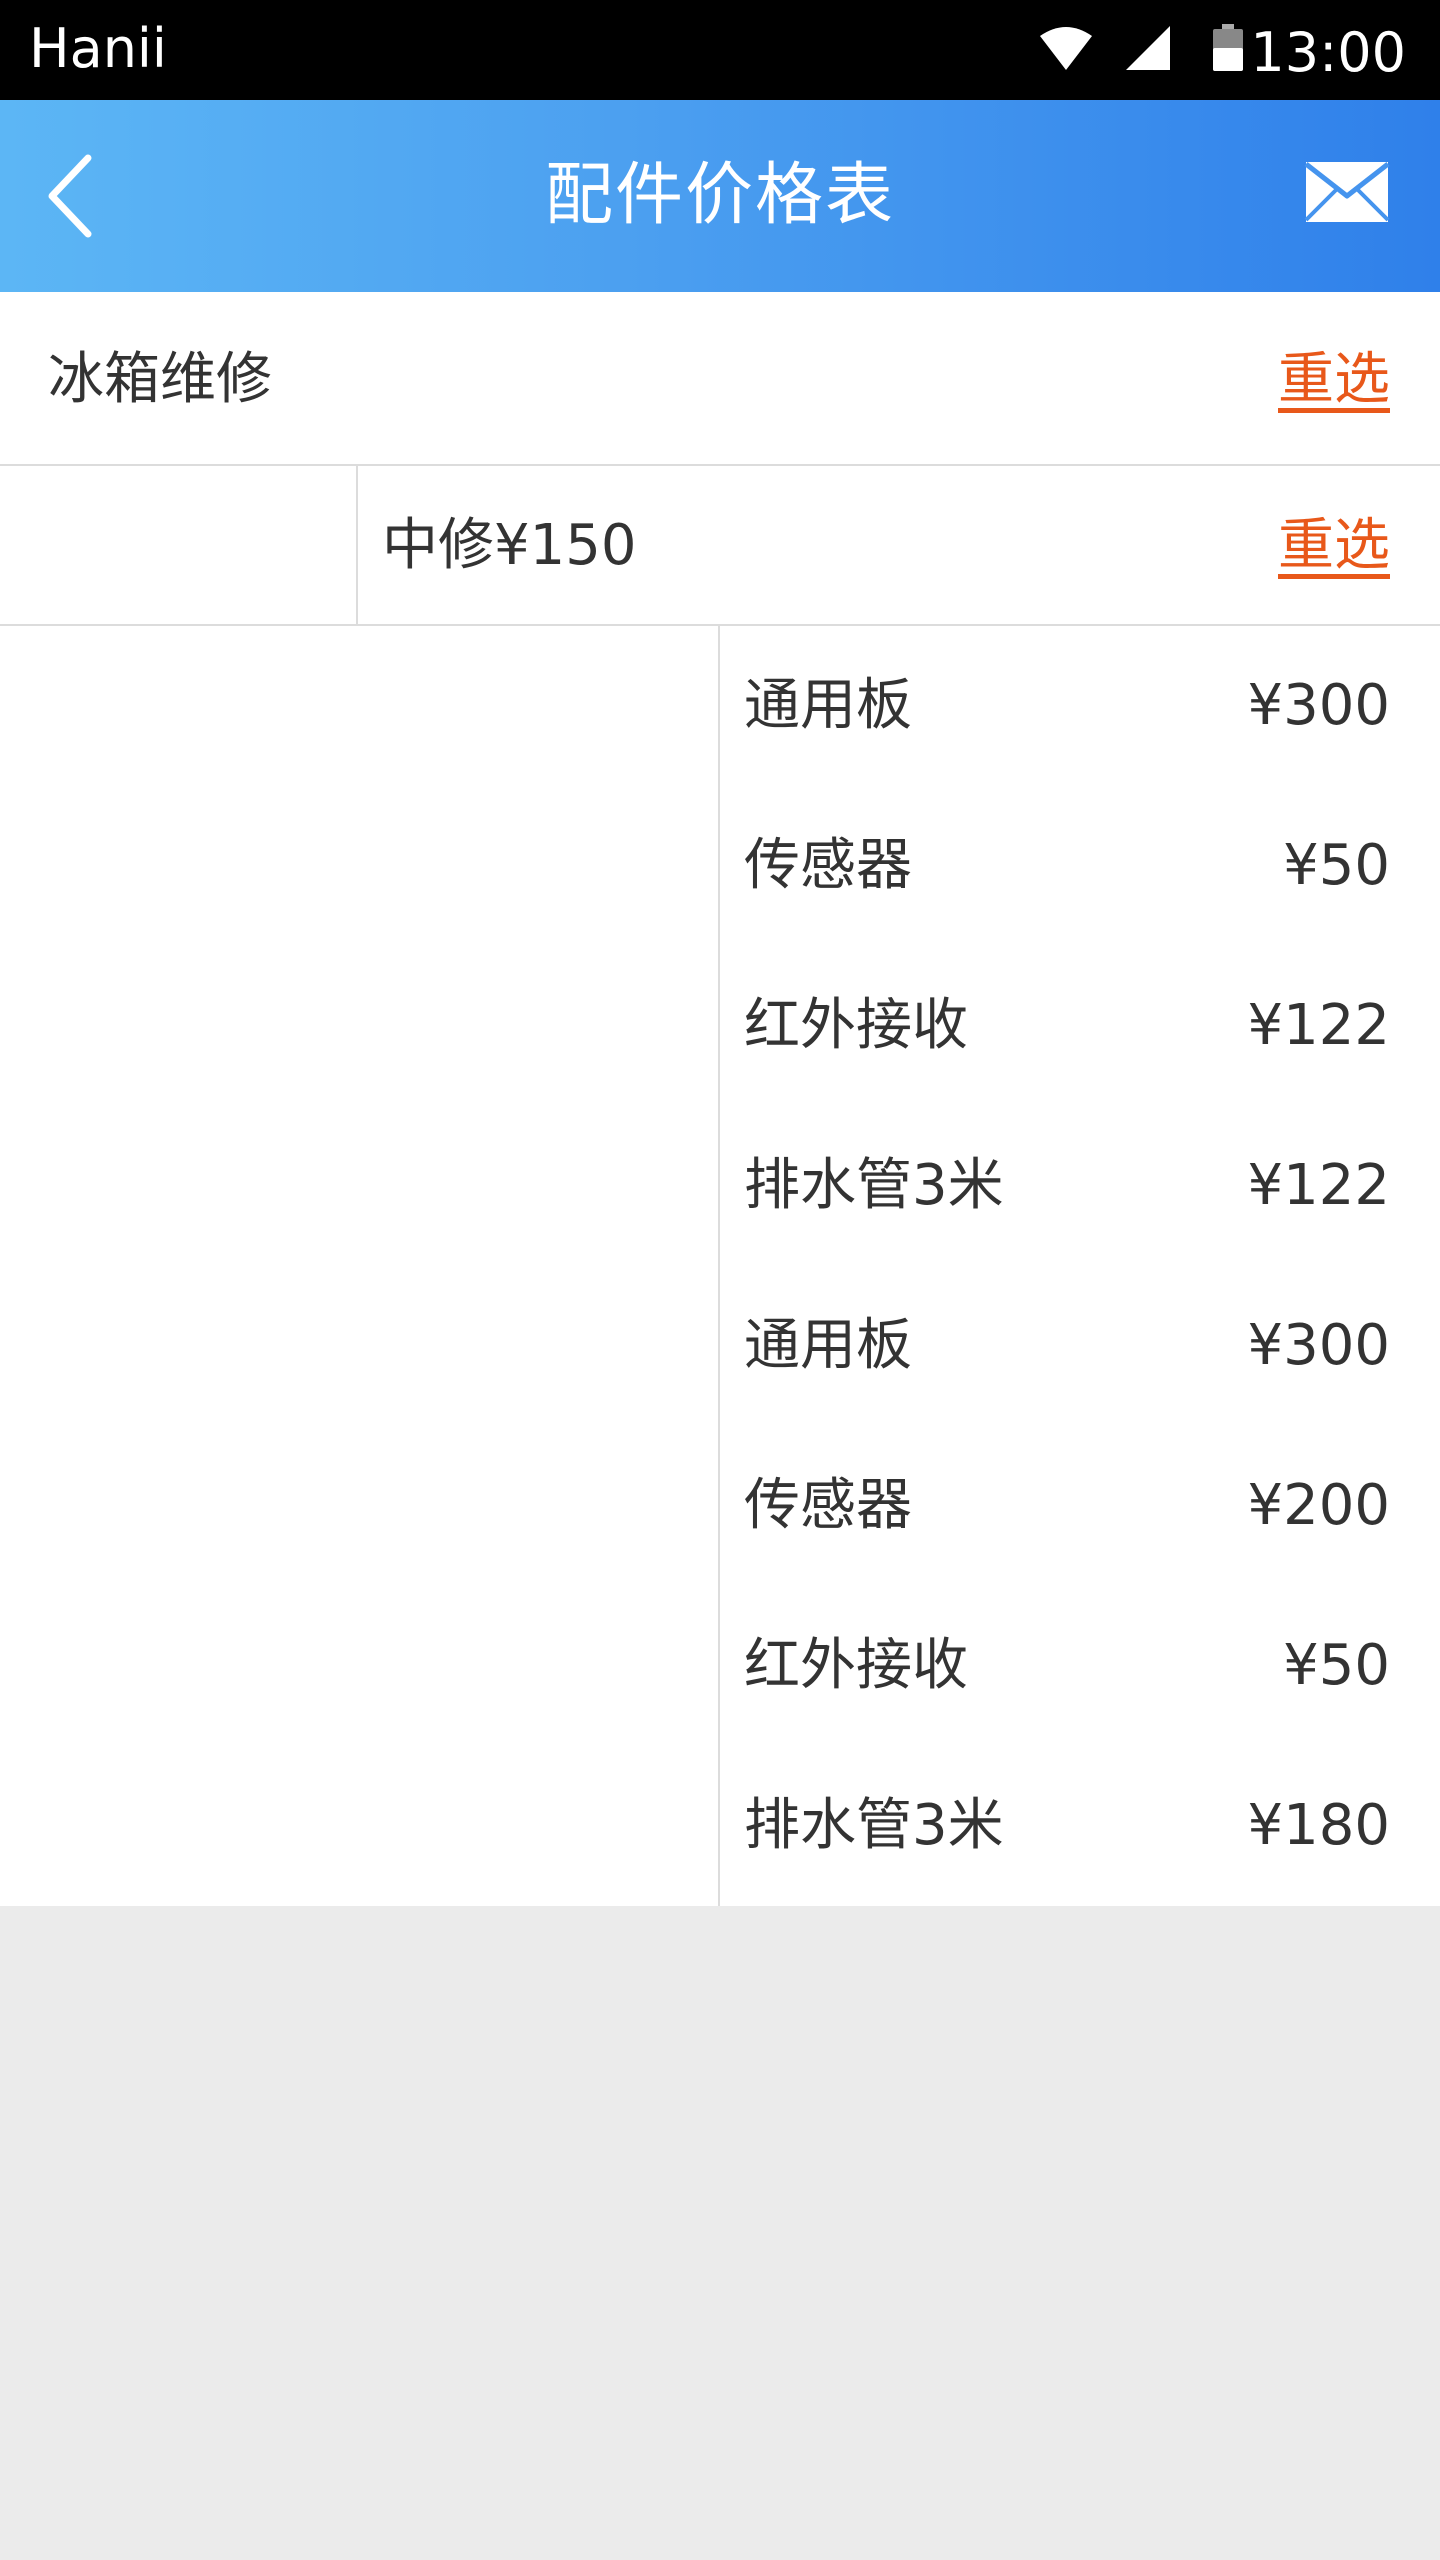  Describe the element at coordinates (98, 48) in the screenshot. I see `carrier-name: Hanii` at that location.